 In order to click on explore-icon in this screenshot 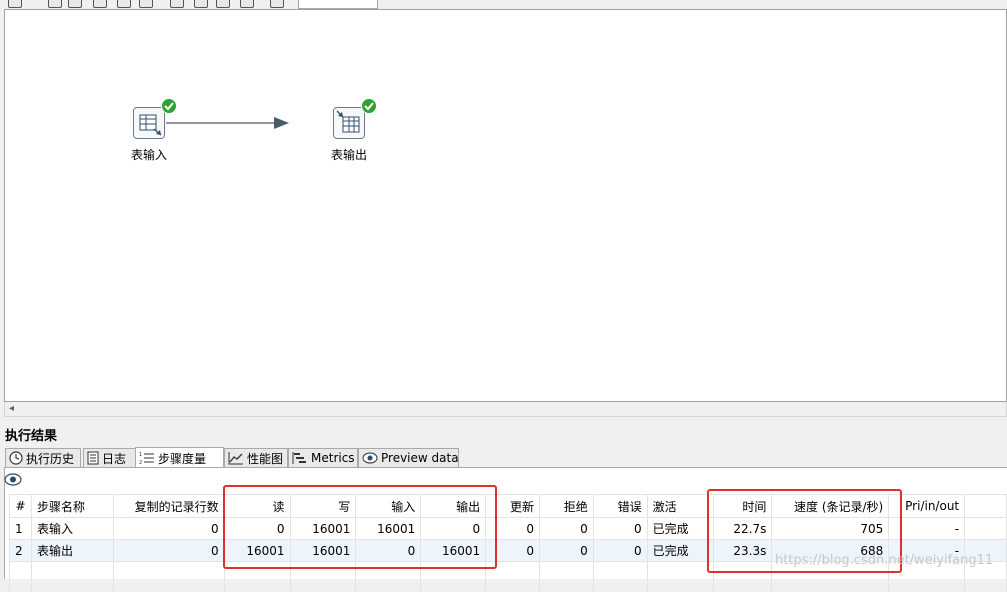, I will do `click(223, 4)`.